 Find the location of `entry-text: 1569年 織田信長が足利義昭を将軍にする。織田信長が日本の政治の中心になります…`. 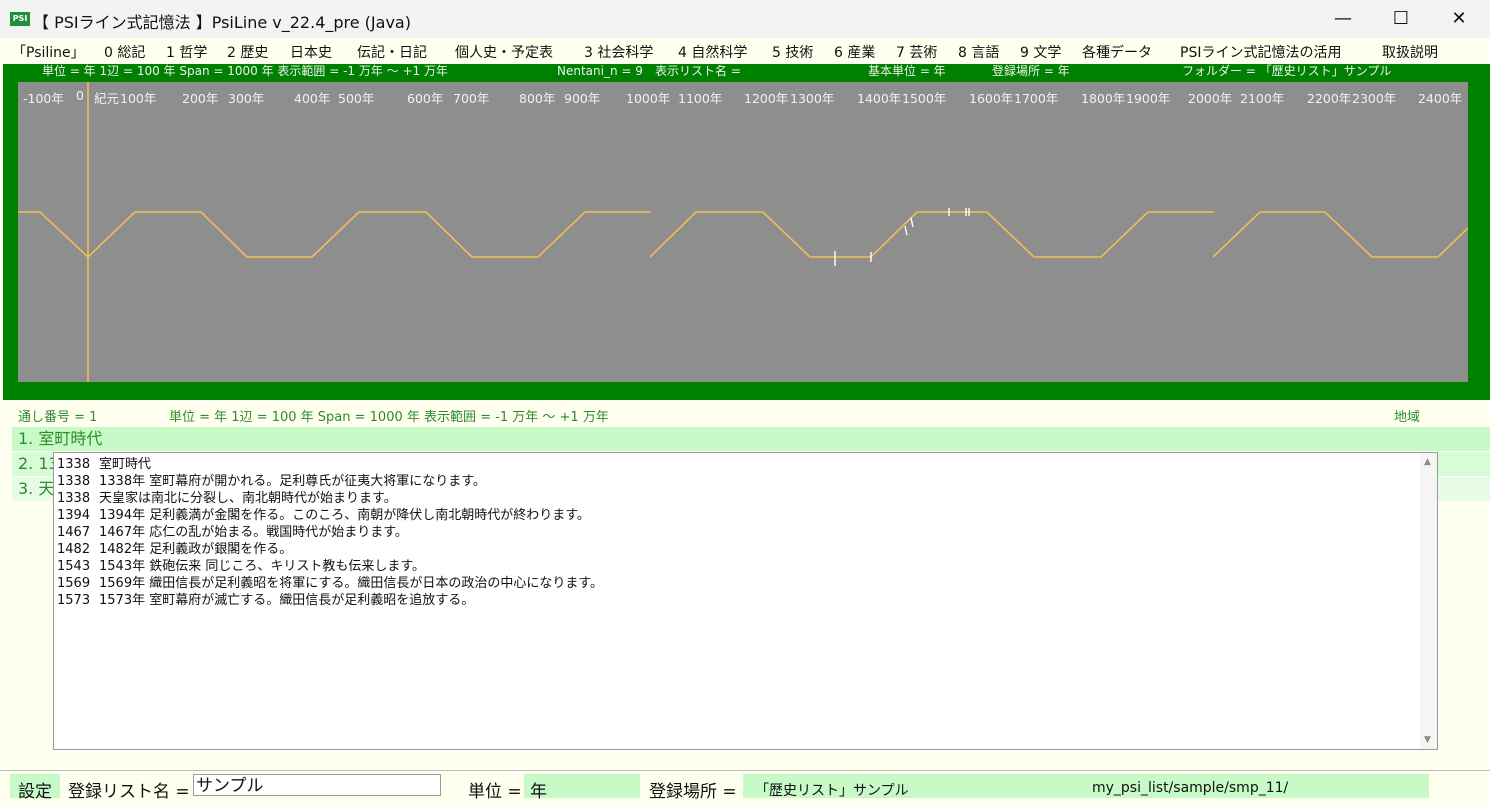

entry-text: 1569年 織田信長が足利義昭を将軍にする。織田信長が日本の政治の中心になります… is located at coordinates (351, 583).